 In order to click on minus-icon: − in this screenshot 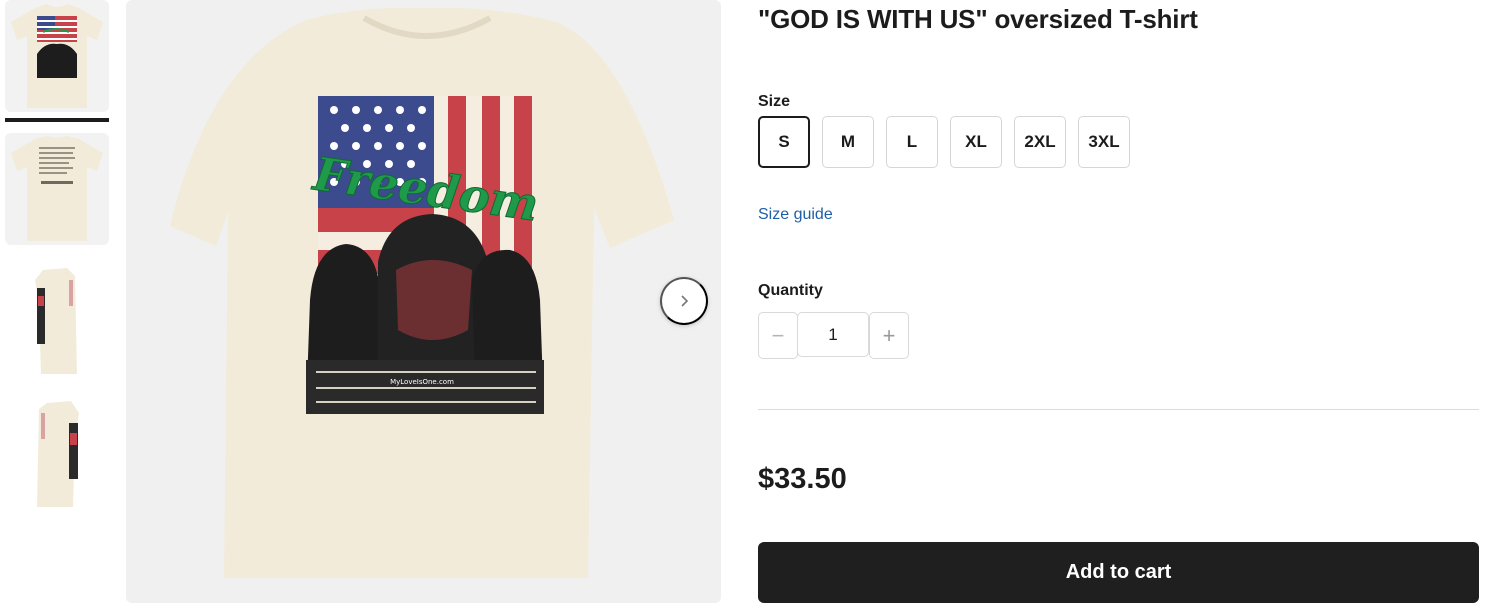, I will do `click(778, 335)`.